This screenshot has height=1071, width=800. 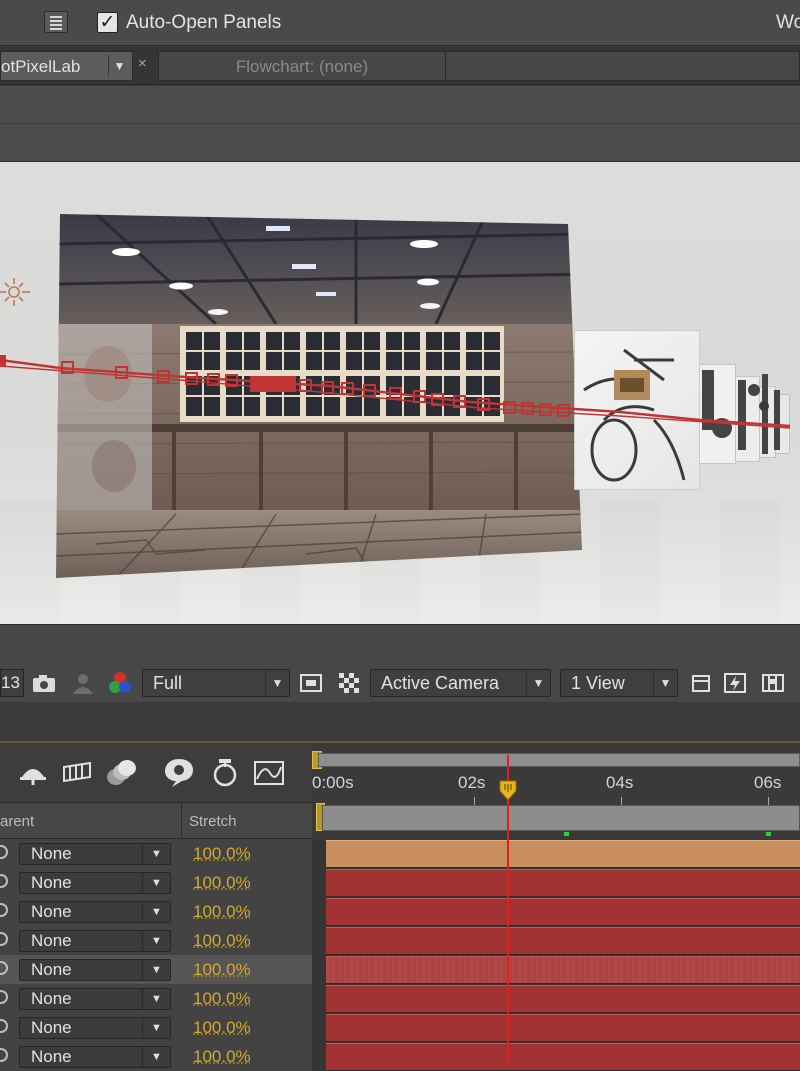 I want to click on view-layout-dropdown: 1 View ▼, so click(x=619, y=683).